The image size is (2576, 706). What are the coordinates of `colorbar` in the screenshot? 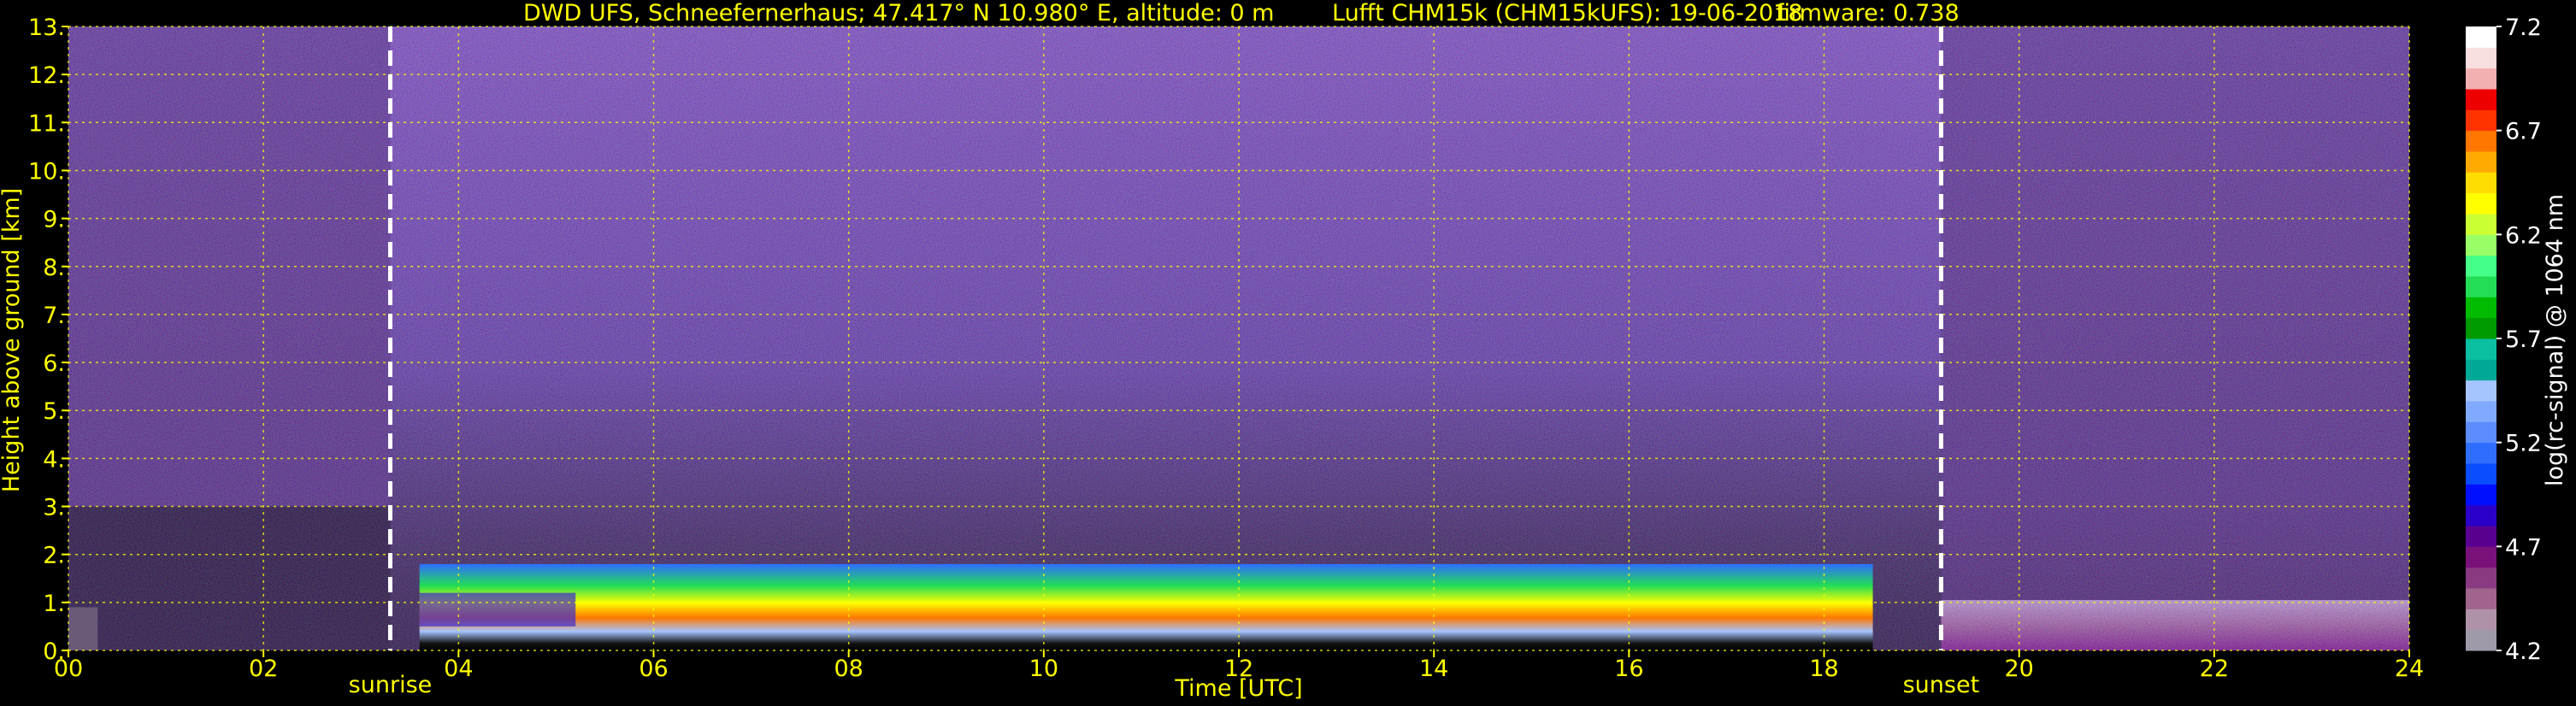 It's located at (2481, 338).